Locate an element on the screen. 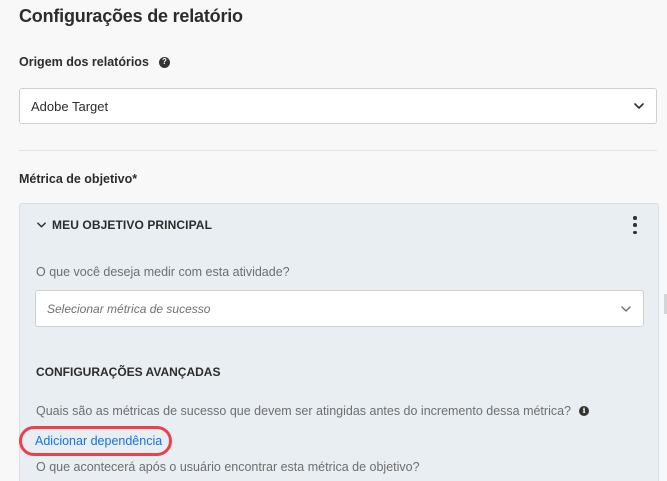  add-dependency-link: Adicionar dependência is located at coordinates (95, 441).